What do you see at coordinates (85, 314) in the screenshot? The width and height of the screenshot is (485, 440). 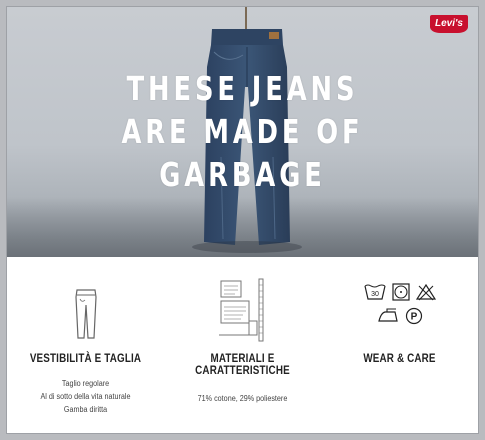 I see `jeans-fit-icon` at bounding box center [85, 314].